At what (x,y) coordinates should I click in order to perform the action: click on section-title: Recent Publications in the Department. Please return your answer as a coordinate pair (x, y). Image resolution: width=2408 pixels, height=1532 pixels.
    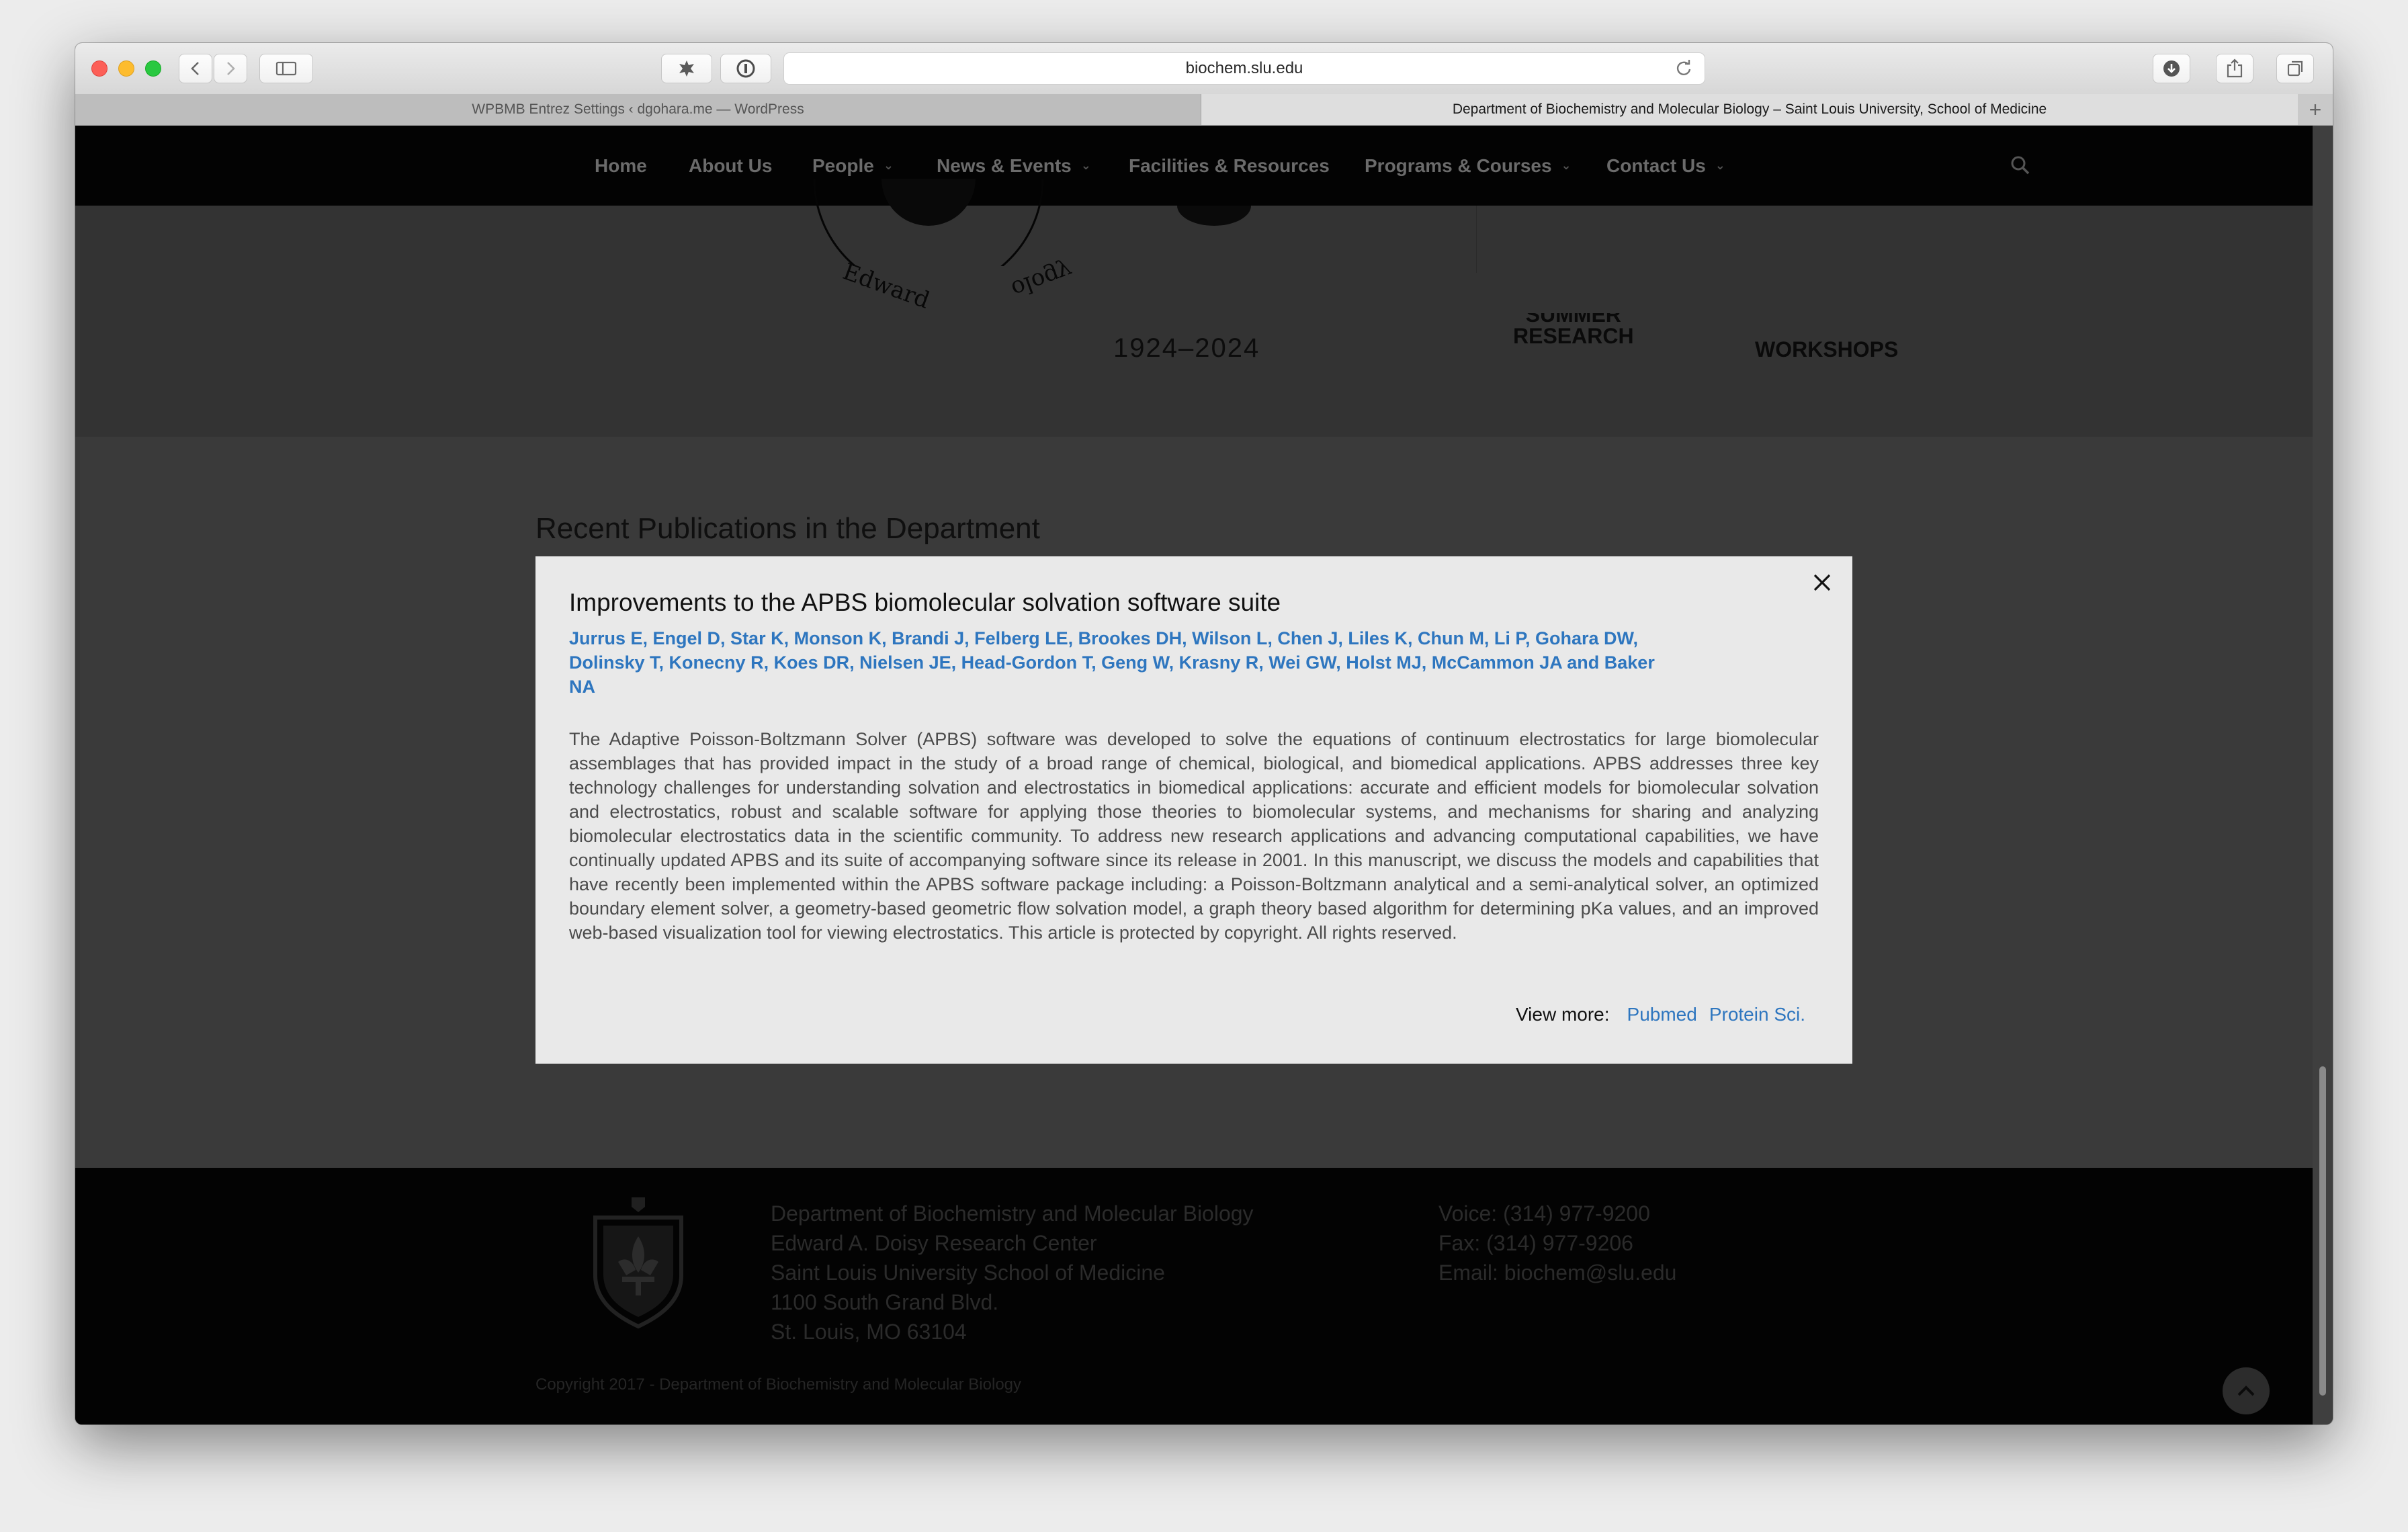
    Looking at the image, I should click on (787, 528).